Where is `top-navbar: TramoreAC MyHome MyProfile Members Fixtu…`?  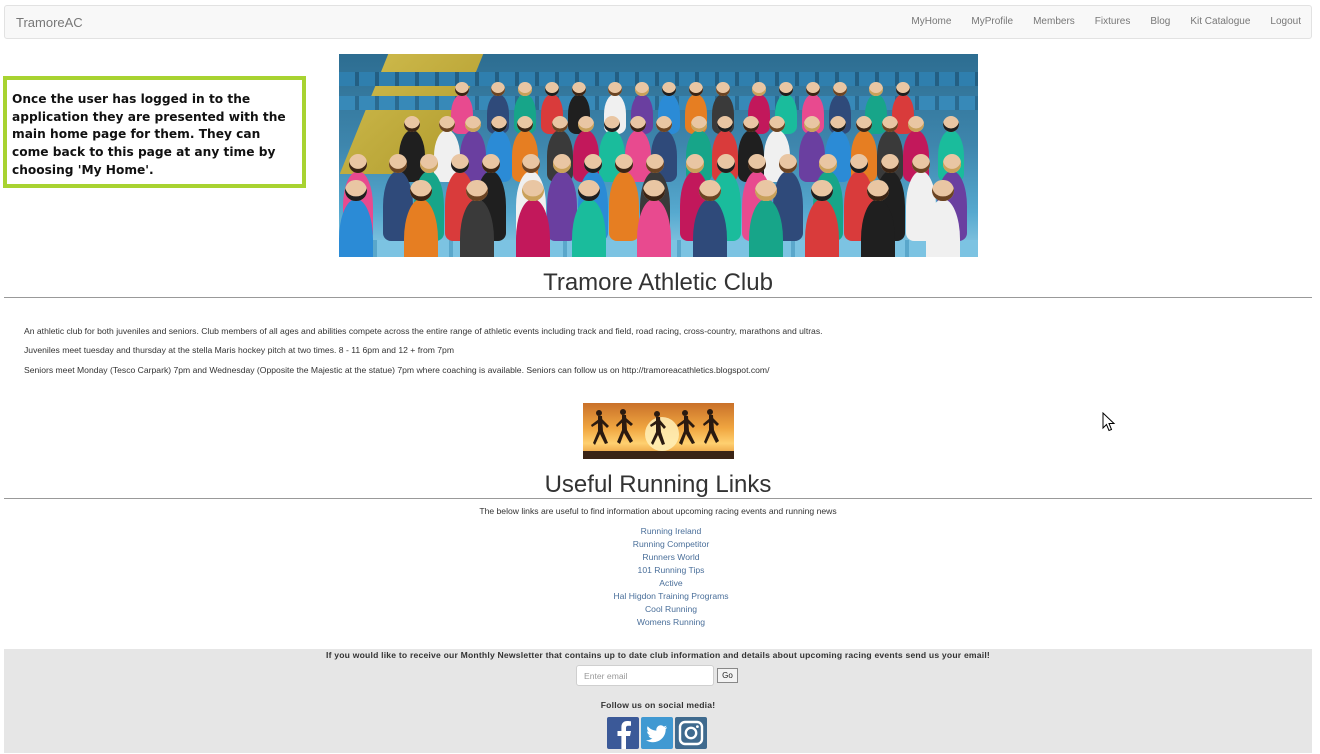 top-navbar: TramoreAC MyHome MyProfile Members Fixtu… is located at coordinates (658, 22).